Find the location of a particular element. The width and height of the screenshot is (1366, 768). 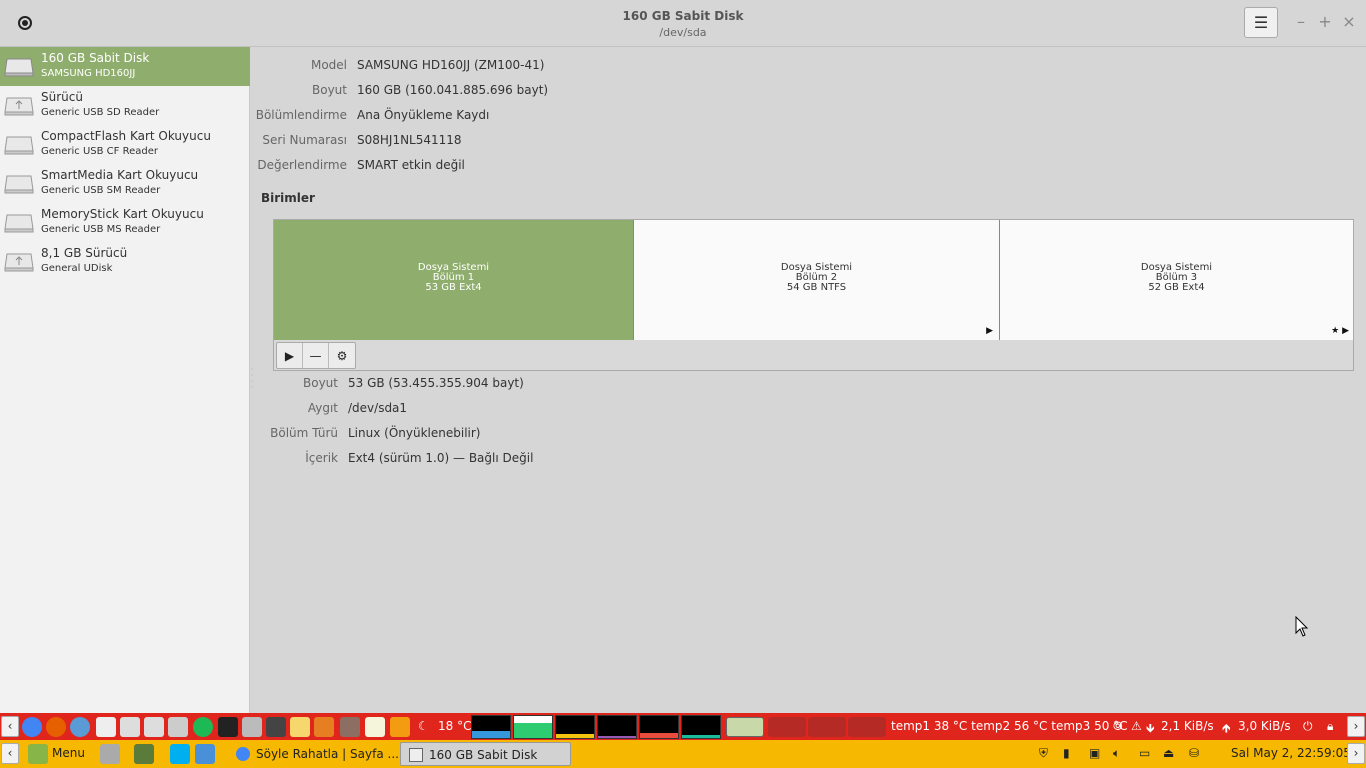

card-reader-icon is located at coordinates (19, 145).